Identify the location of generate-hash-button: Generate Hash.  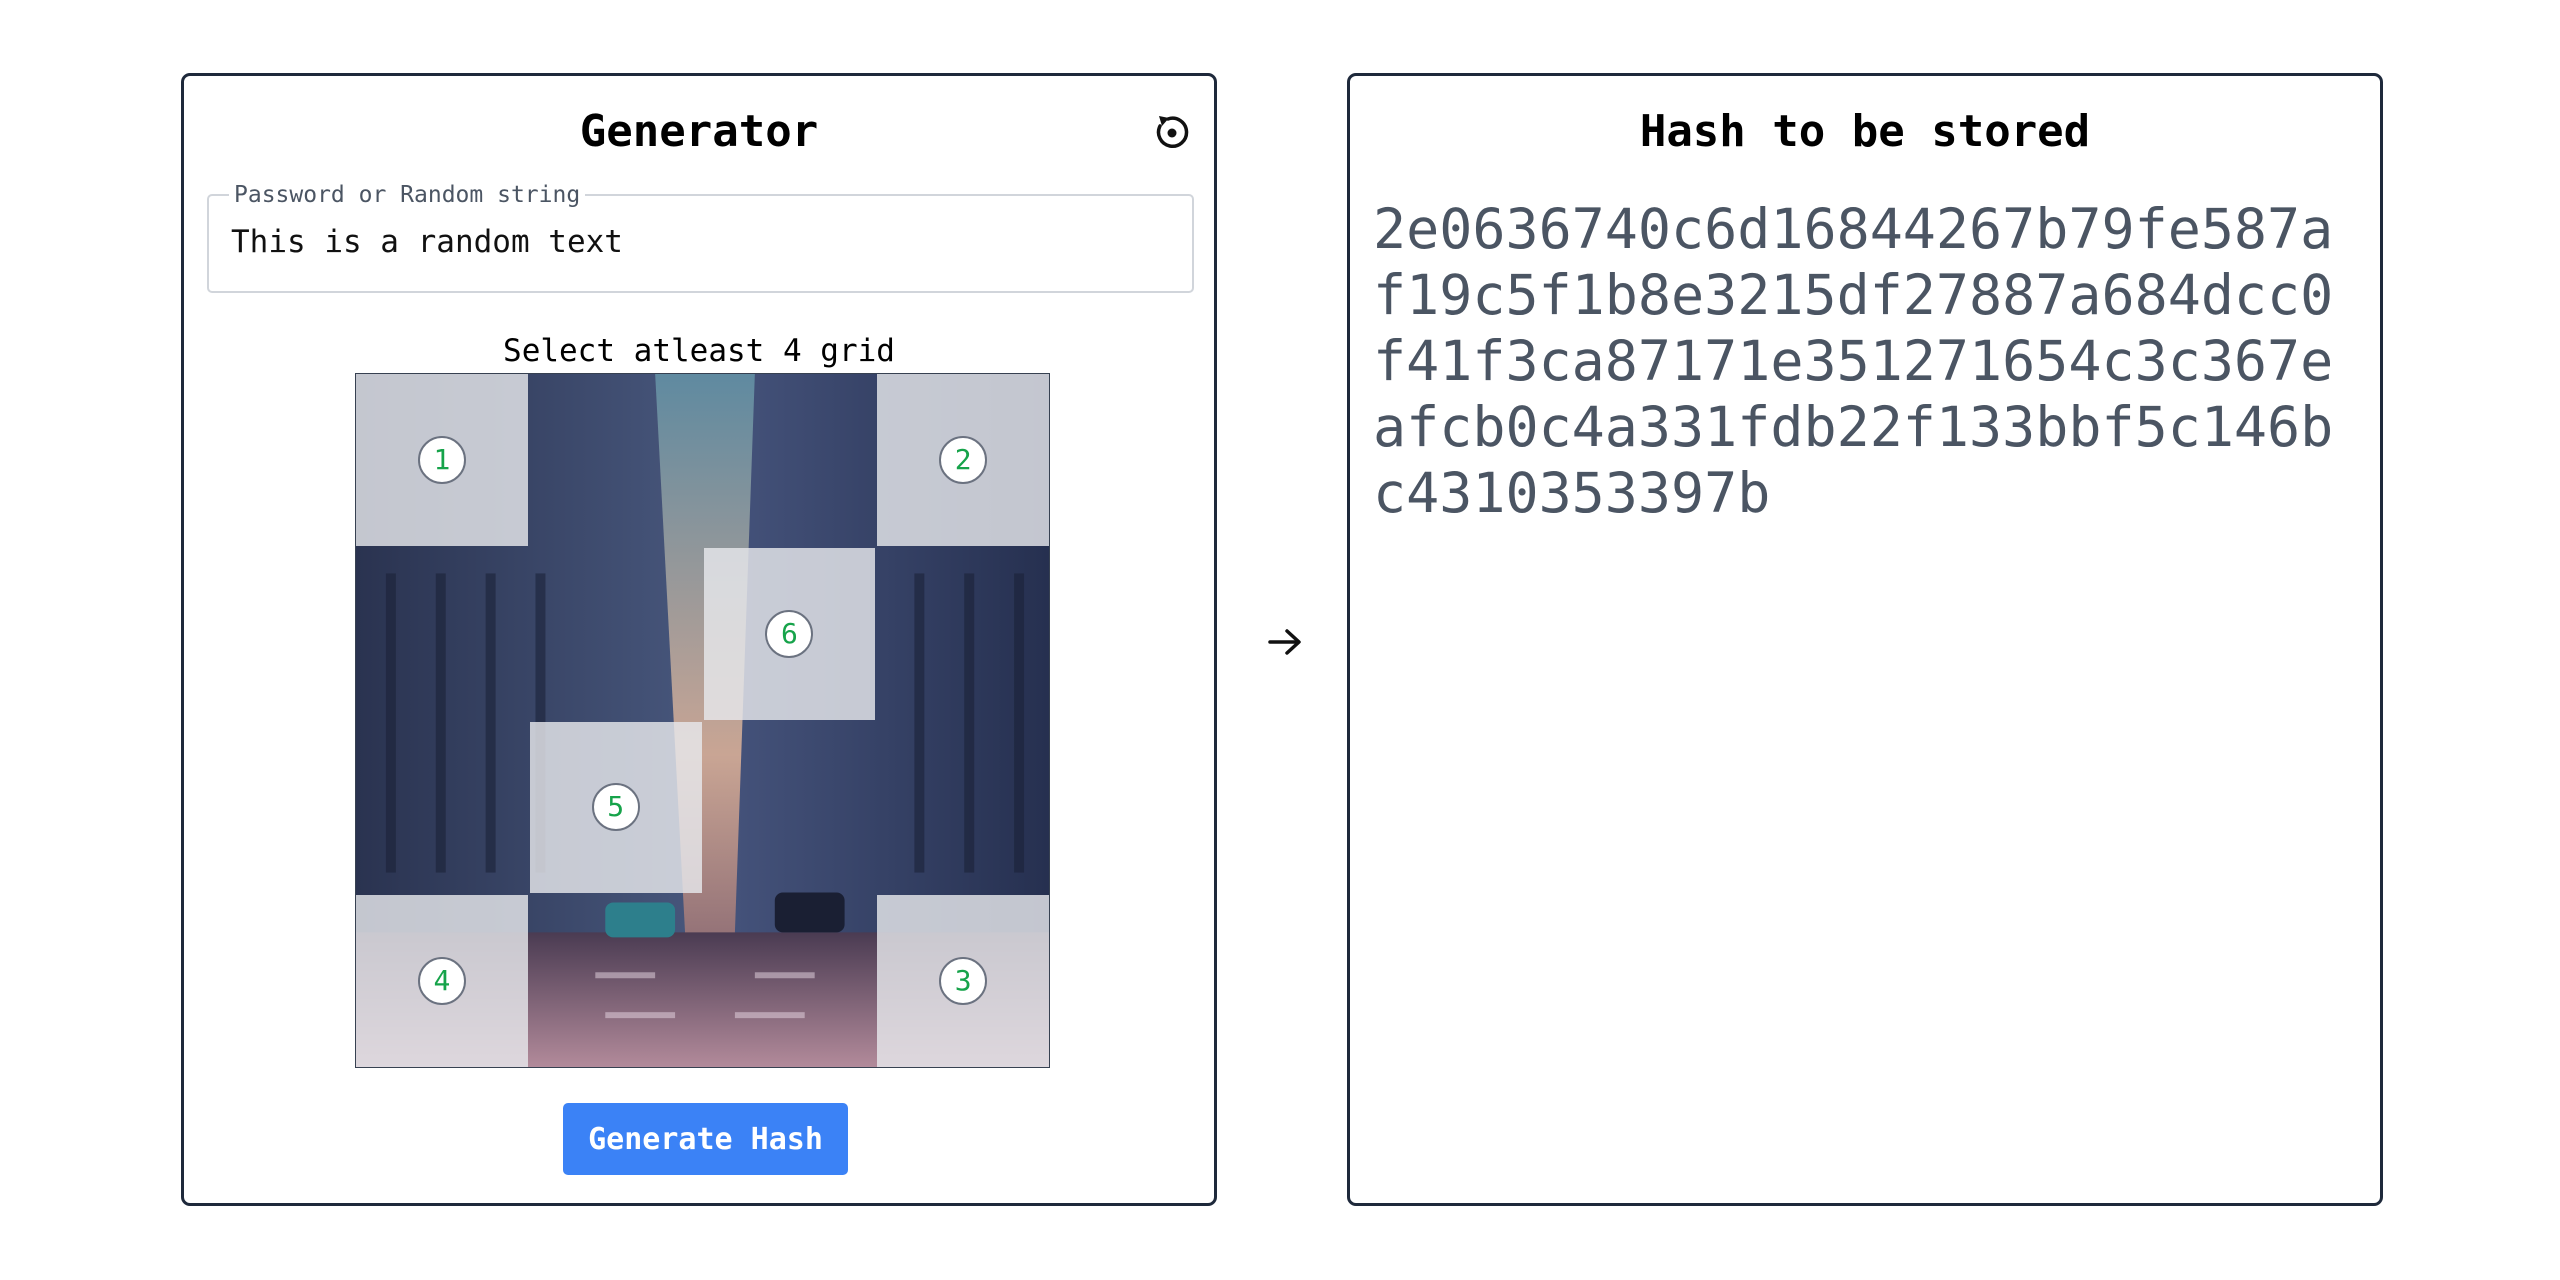
(705, 1139).